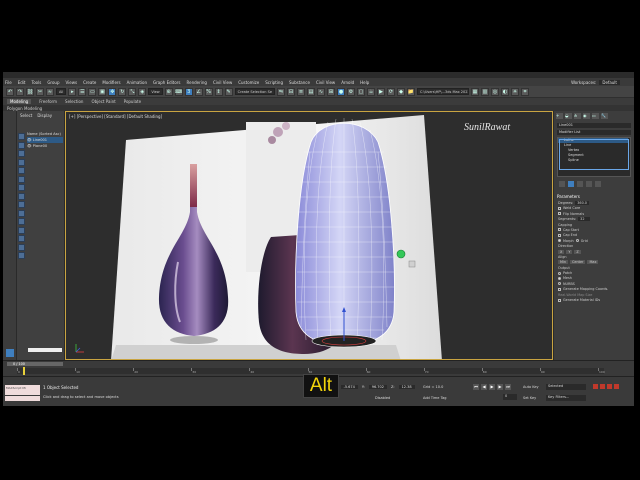 This screenshot has height=480, width=640. Describe the element at coordinates (112, 91) in the screenshot. I see `select-move-icon: ✥` at that location.